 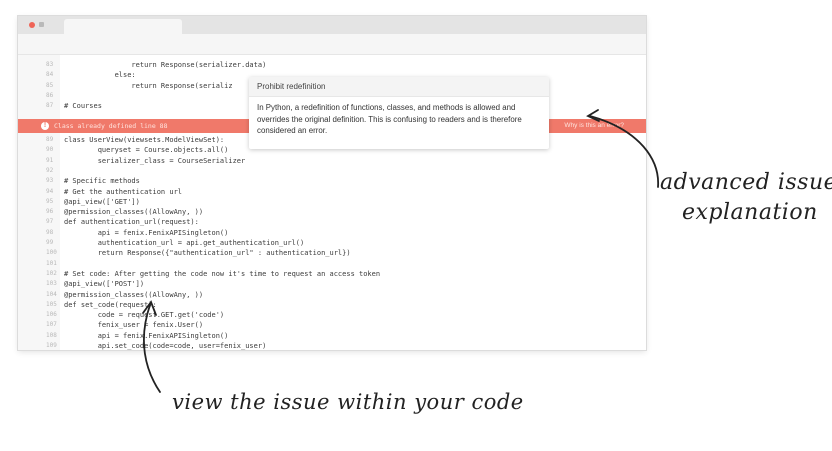 I want to click on annotation-advanced-line2: explanation, so click(x=750, y=212).